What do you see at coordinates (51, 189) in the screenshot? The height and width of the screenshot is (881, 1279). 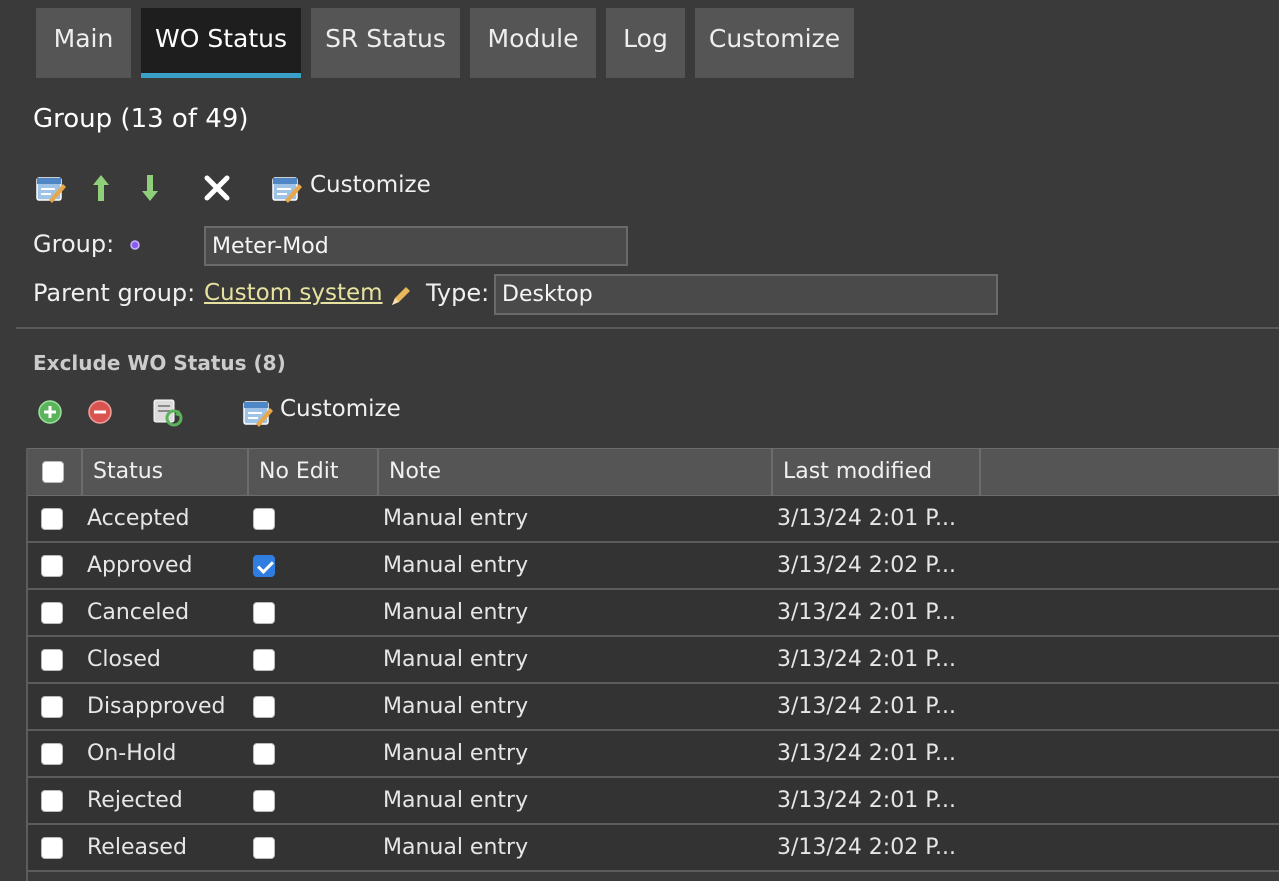 I see `edit-icon` at bounding box center [51, 189].